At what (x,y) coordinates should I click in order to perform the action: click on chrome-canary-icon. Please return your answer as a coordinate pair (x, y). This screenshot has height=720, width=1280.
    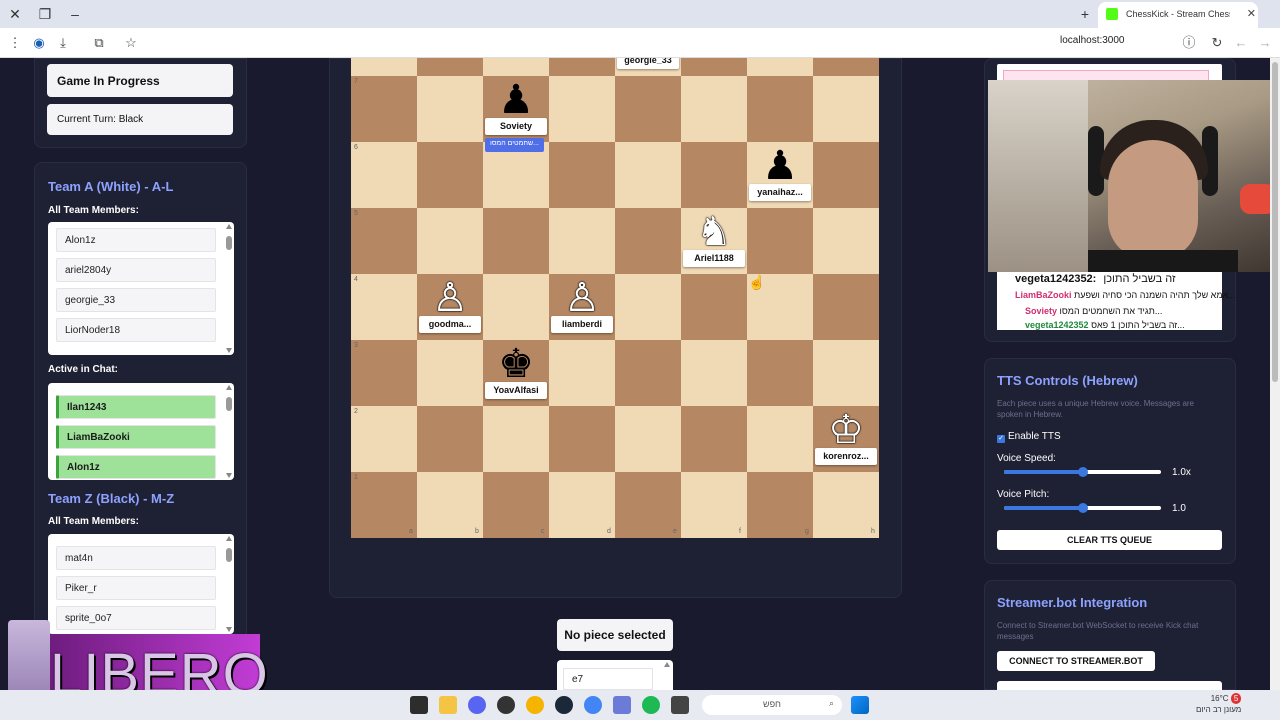
    Looking at the image, I should click on (535, 705).